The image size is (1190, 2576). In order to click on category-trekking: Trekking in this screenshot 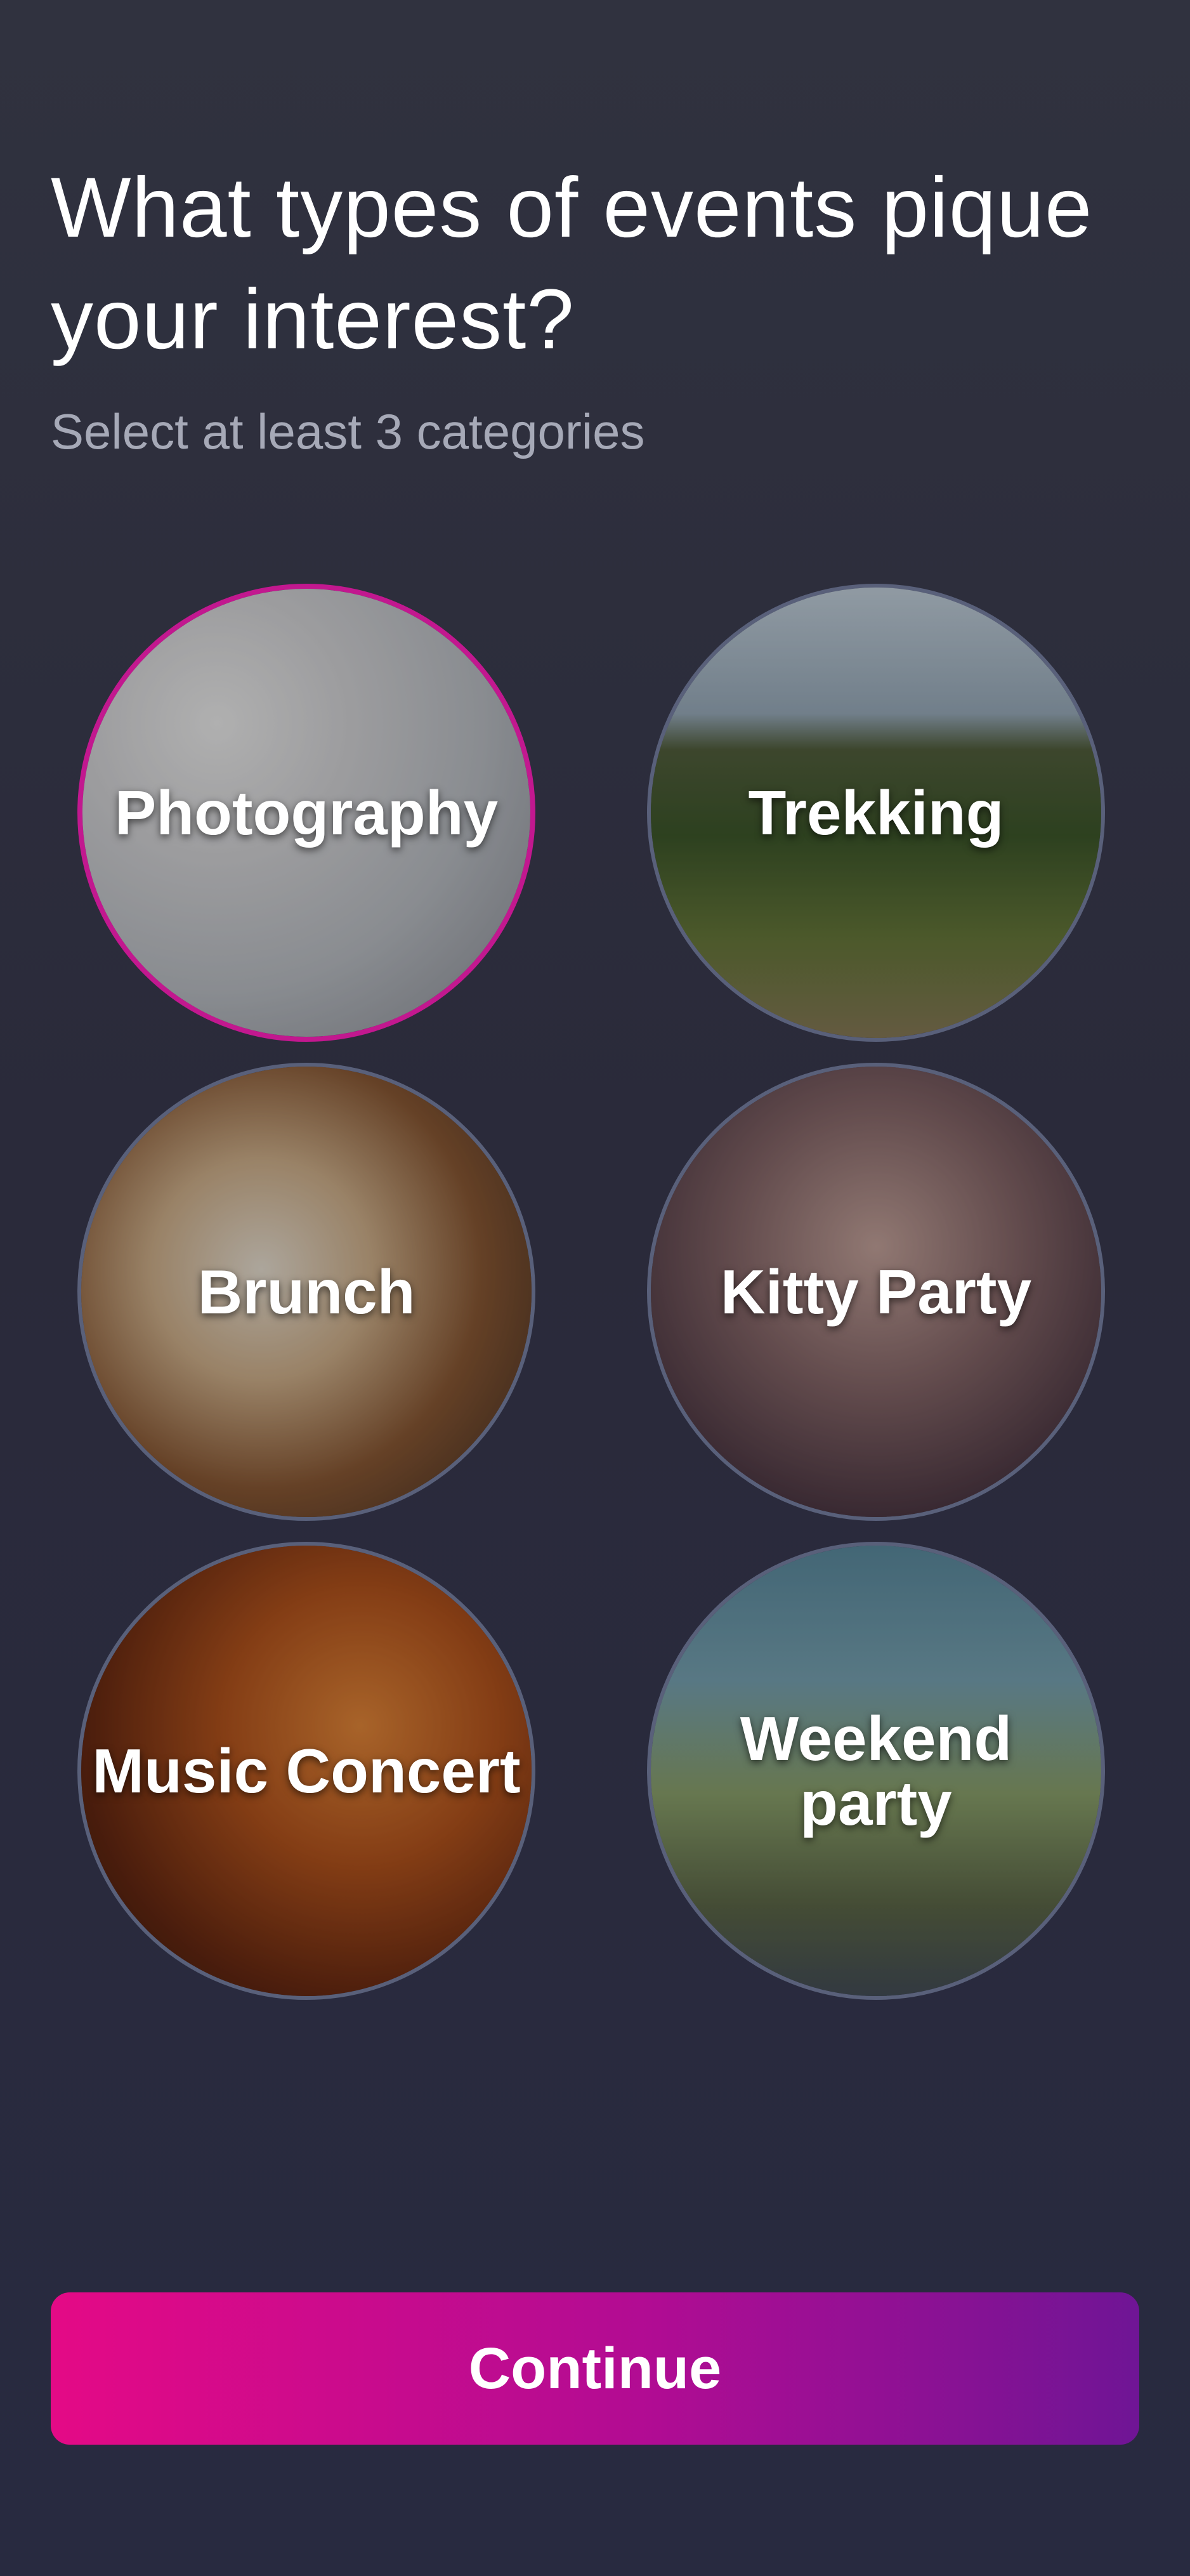, I will do `click(876, 813)`.